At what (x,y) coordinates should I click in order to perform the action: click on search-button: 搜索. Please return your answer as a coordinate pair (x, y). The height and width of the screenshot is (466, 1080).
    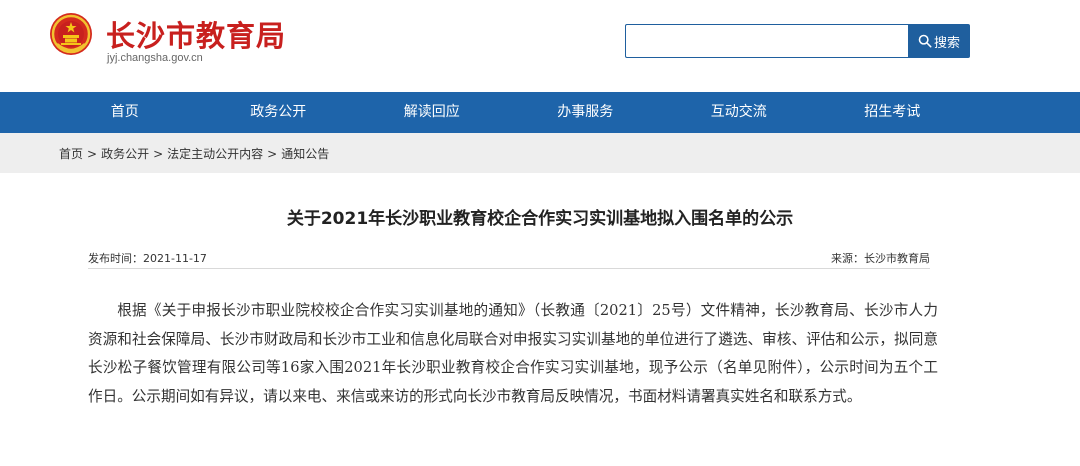
    Looking at the image, I should click on (939, 41).